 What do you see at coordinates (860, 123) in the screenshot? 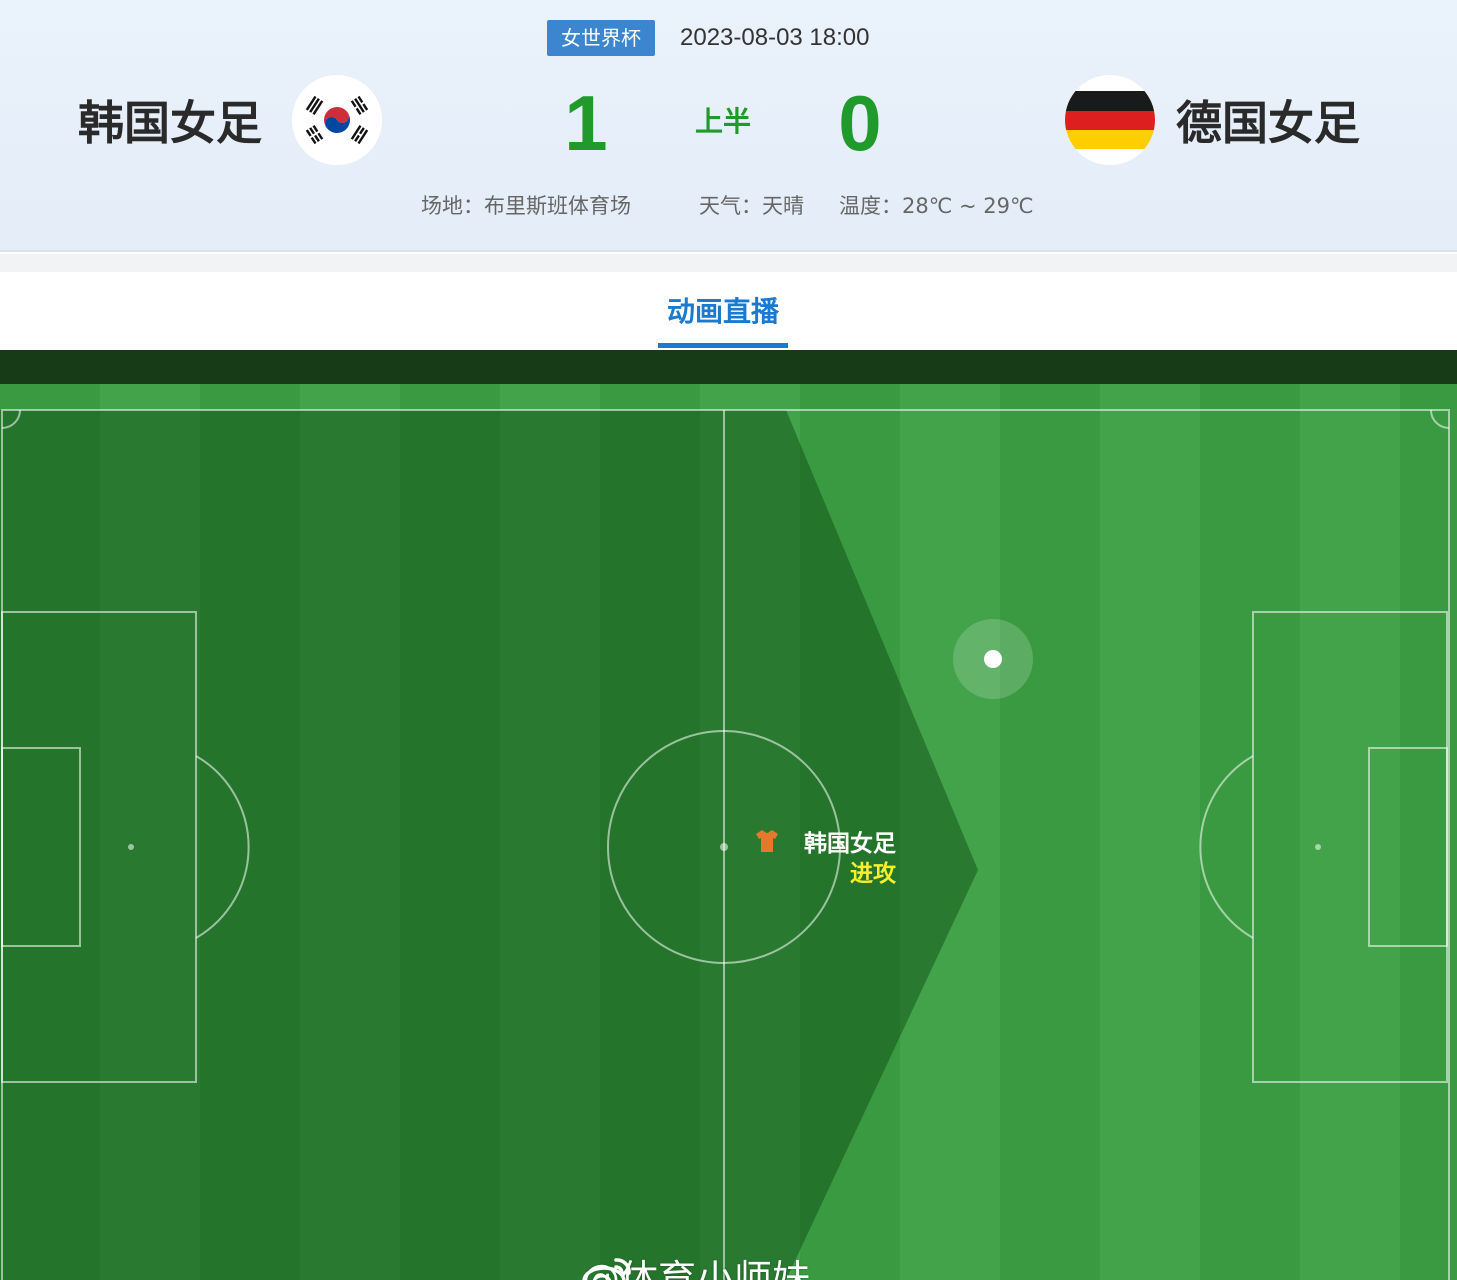
I see `away-score: 0` at bounding box center [860, 123].